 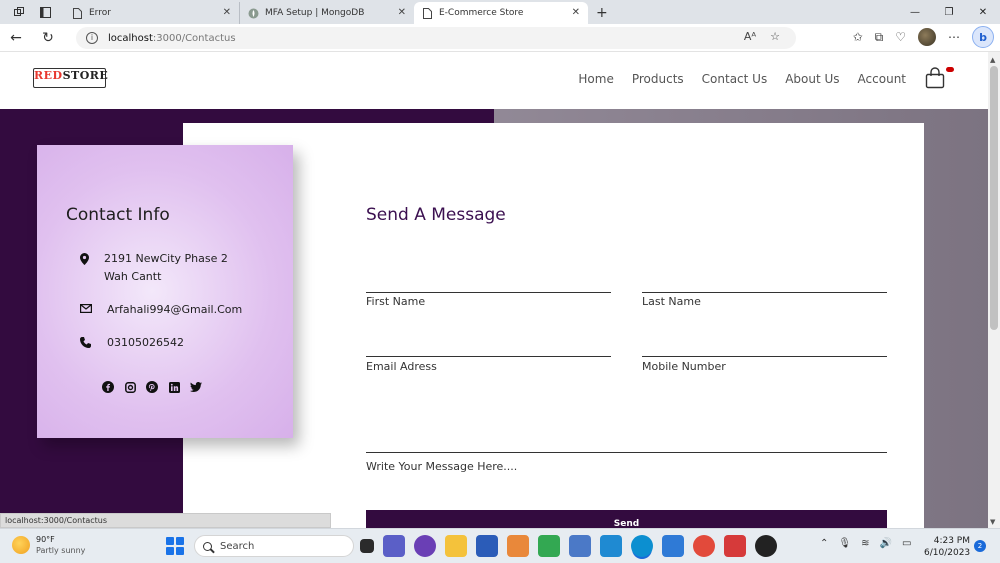 What do you see at coordinates (568, 546) in the screenshot?
I see `taskbar-apps` at bounding box center [568, 546].